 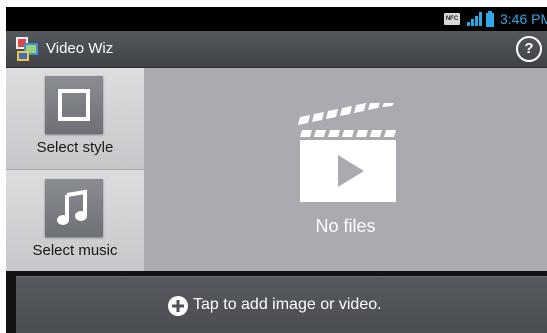 I want to click on status-bar: NFC 3:46 PM, so click(x=276, y=19).